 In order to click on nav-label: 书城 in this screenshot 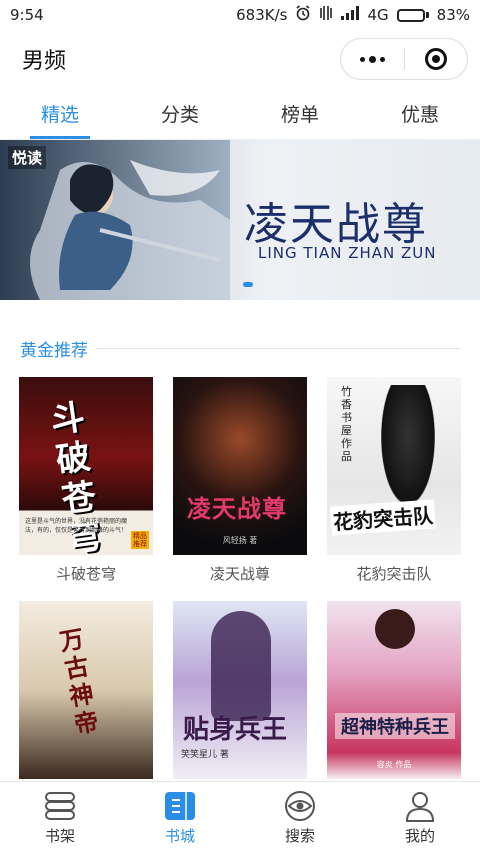, I will do `click(179, 835)`.